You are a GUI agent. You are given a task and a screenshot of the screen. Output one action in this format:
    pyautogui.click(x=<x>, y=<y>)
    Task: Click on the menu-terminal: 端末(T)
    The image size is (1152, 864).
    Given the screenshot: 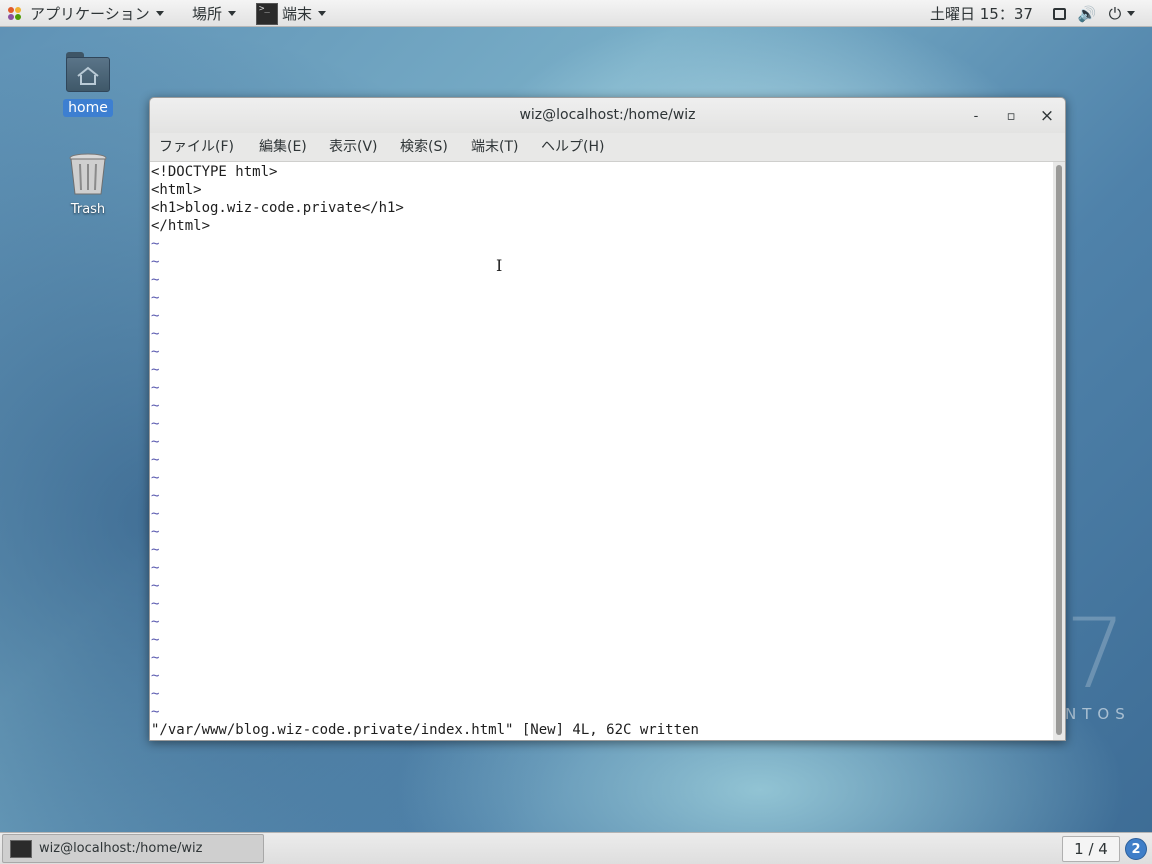 What is the action you would take?
    pyautogui.click(x=494, y=147)
    